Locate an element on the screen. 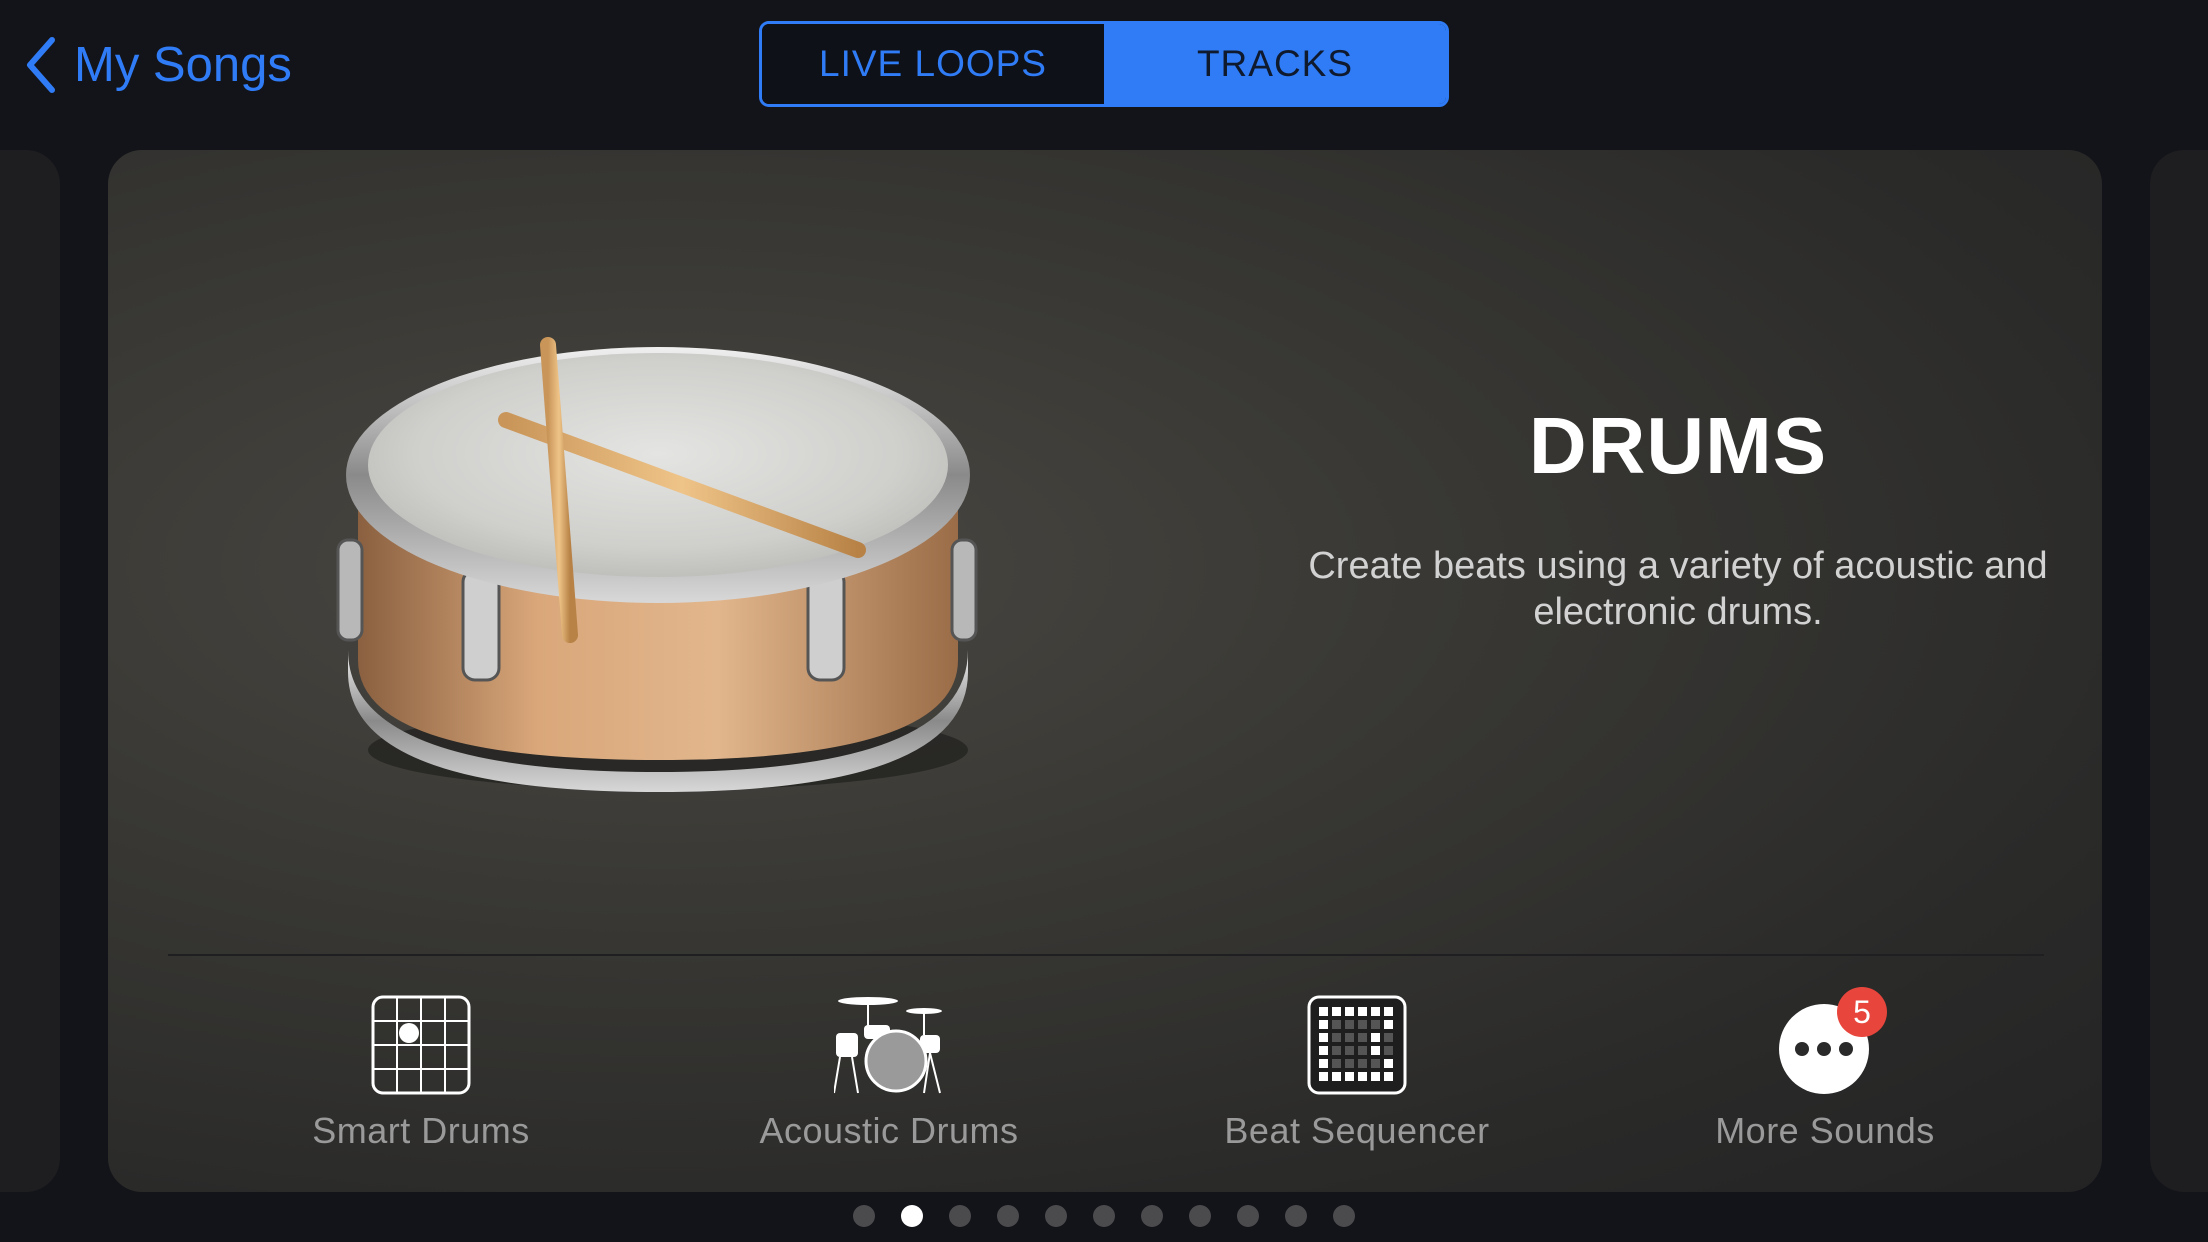 The width and height of the screenshot is (2208, 1242). mode-segmented-control: LIVE LOOPS TRACKS is located at coordinates (1104, 64).